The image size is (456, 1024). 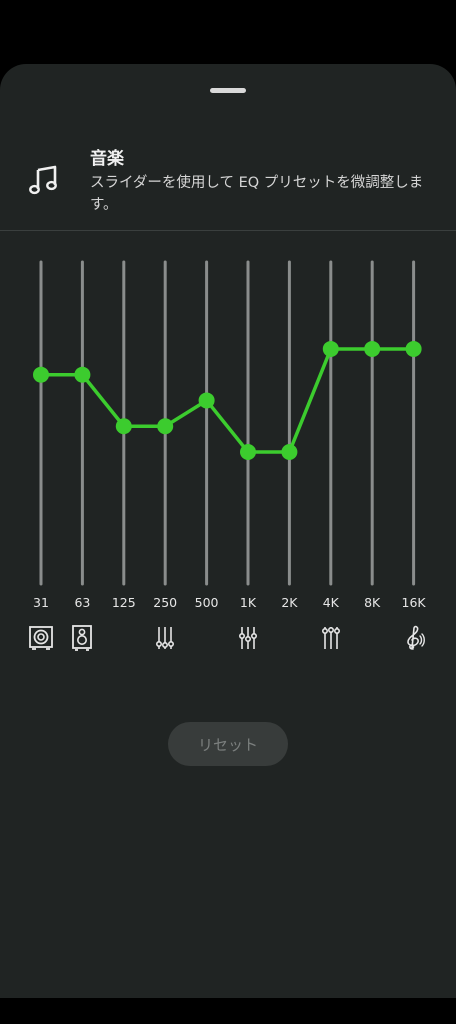 What do you see at coordinates (330, 602) in the screenshot?
I see `frequency-label-4K: 4K` at bounding box center [330, 602].